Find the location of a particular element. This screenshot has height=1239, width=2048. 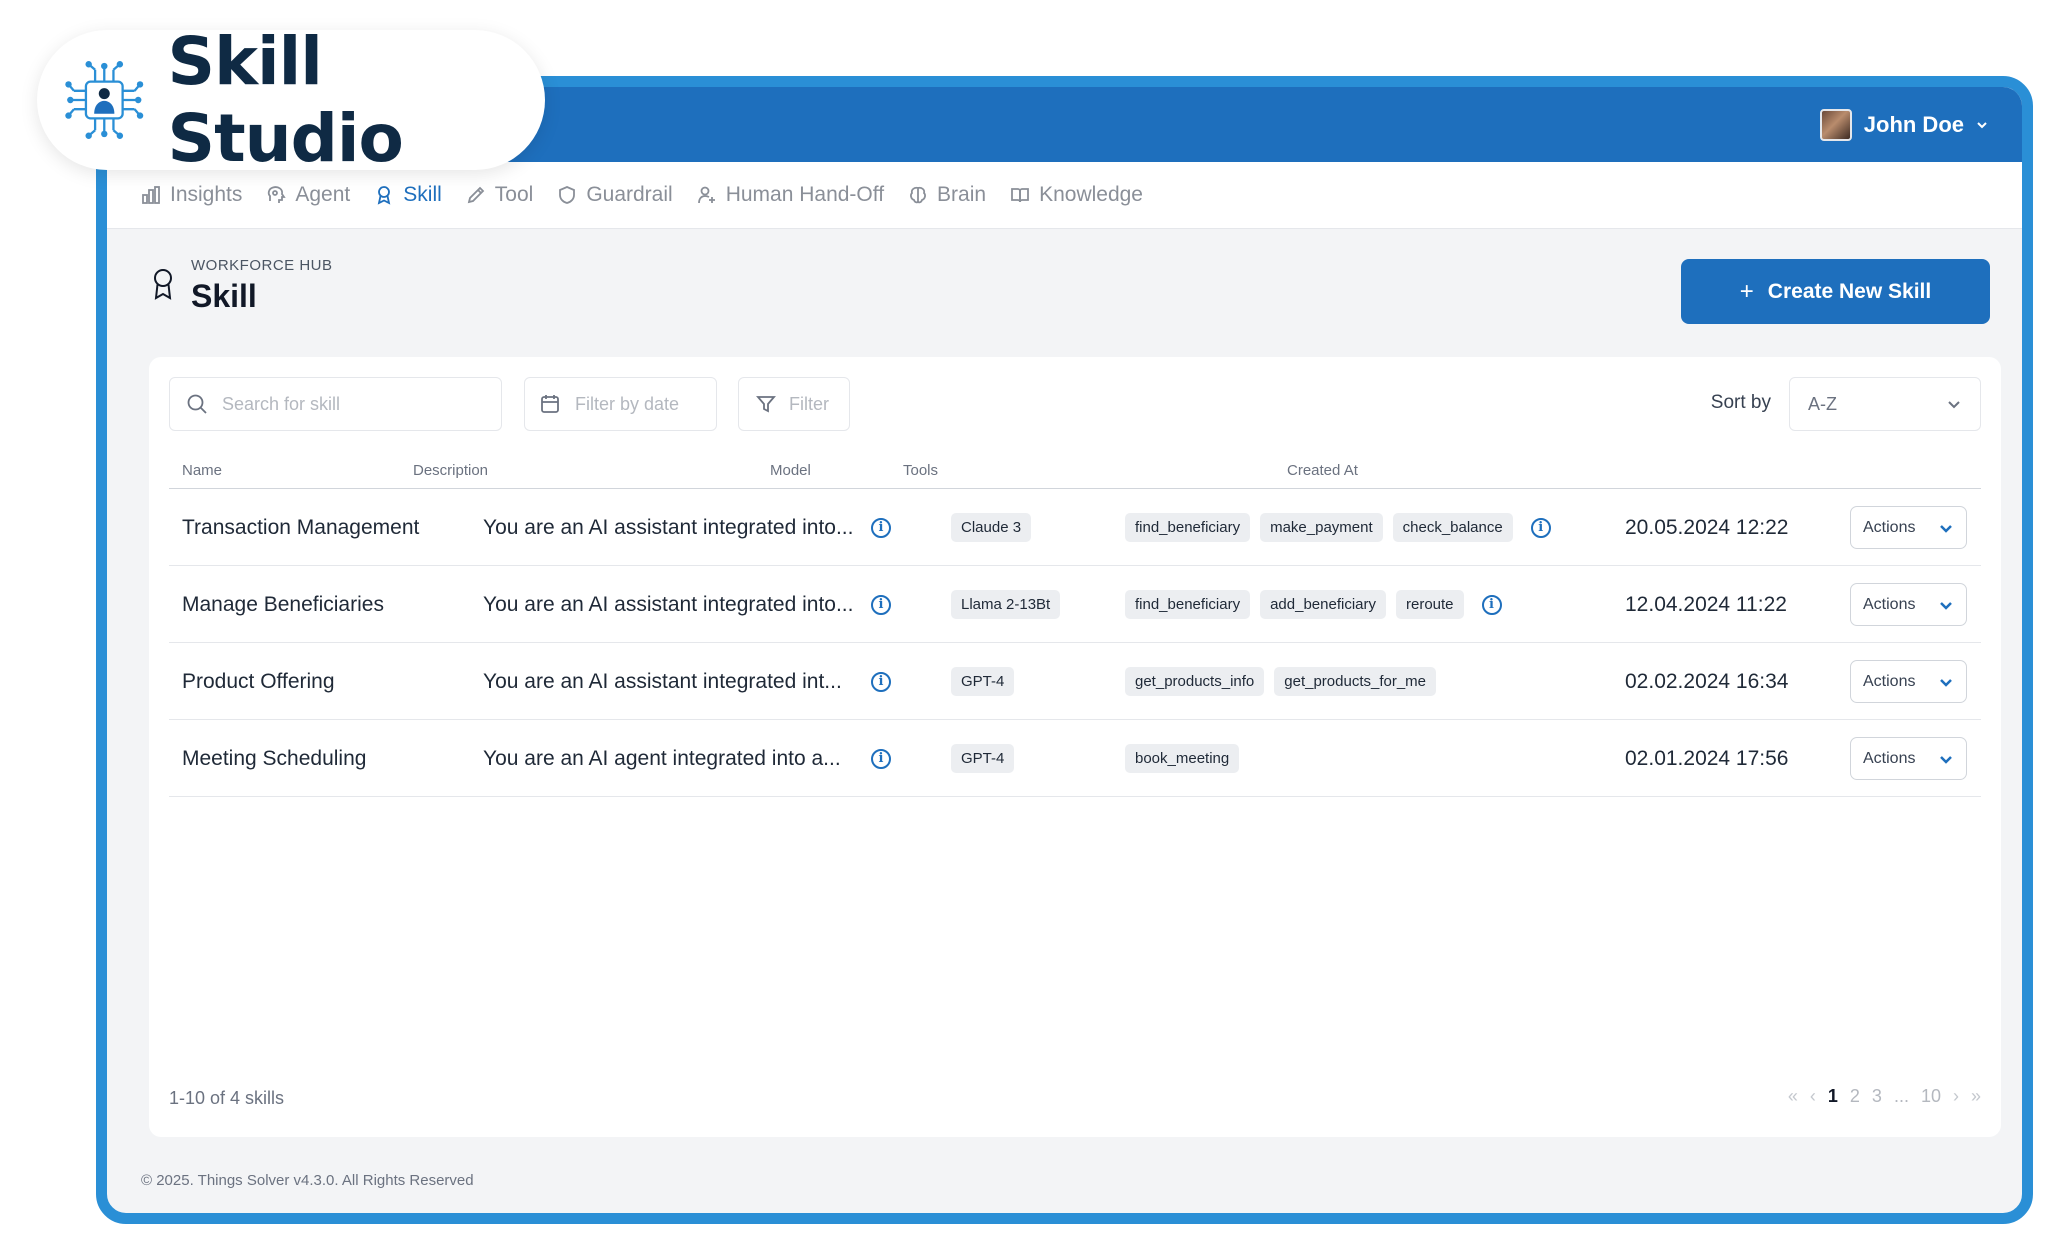

model-chip: Llama 2-13Bt is located at coordinates (1006, 604).